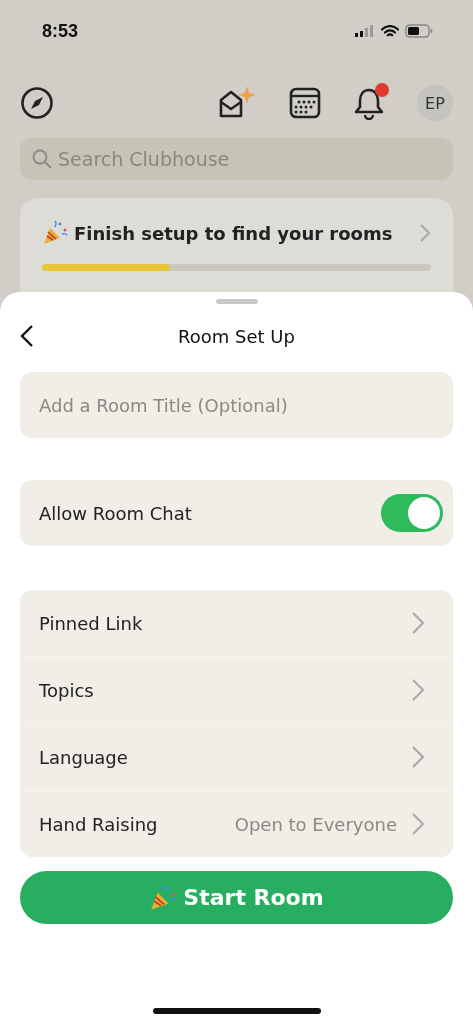 The width and height of the screenshot is (473, 1024). I want to click on option-value: Open to Everyone, so click(315, 824).